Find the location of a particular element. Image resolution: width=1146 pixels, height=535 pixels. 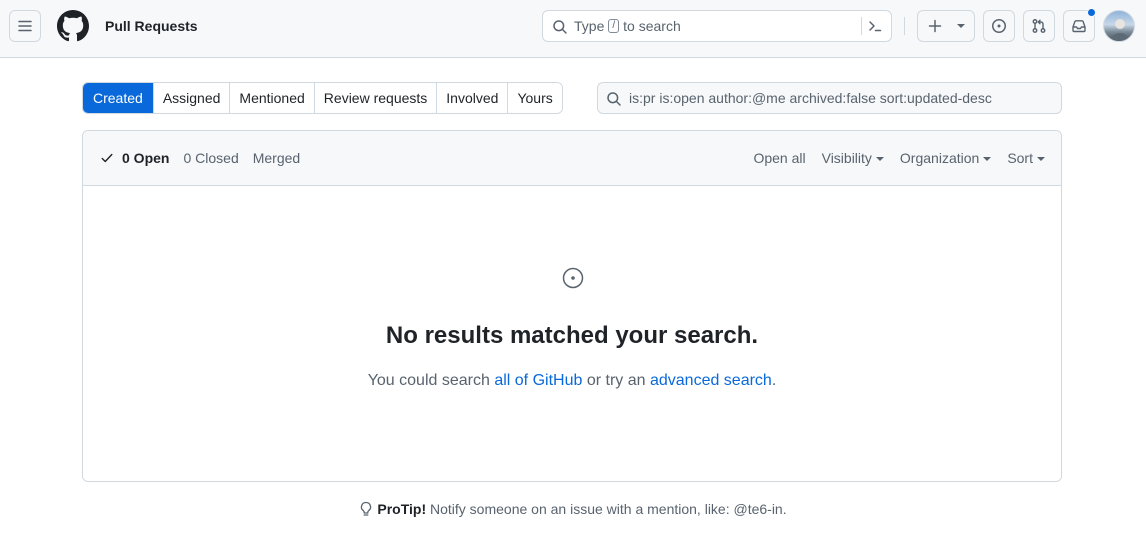

inbox-icon is located at coordinates (1079, 26).